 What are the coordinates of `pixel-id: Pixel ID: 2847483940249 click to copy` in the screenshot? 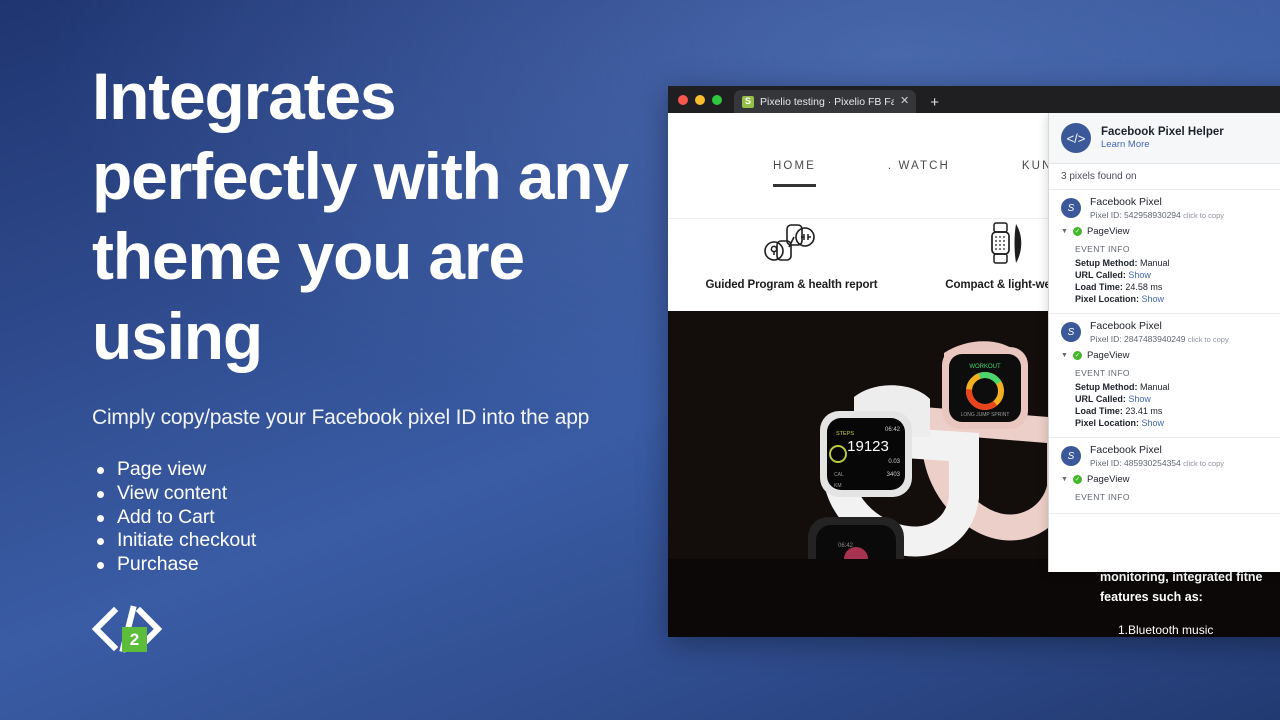 It's located at (1159, 339).